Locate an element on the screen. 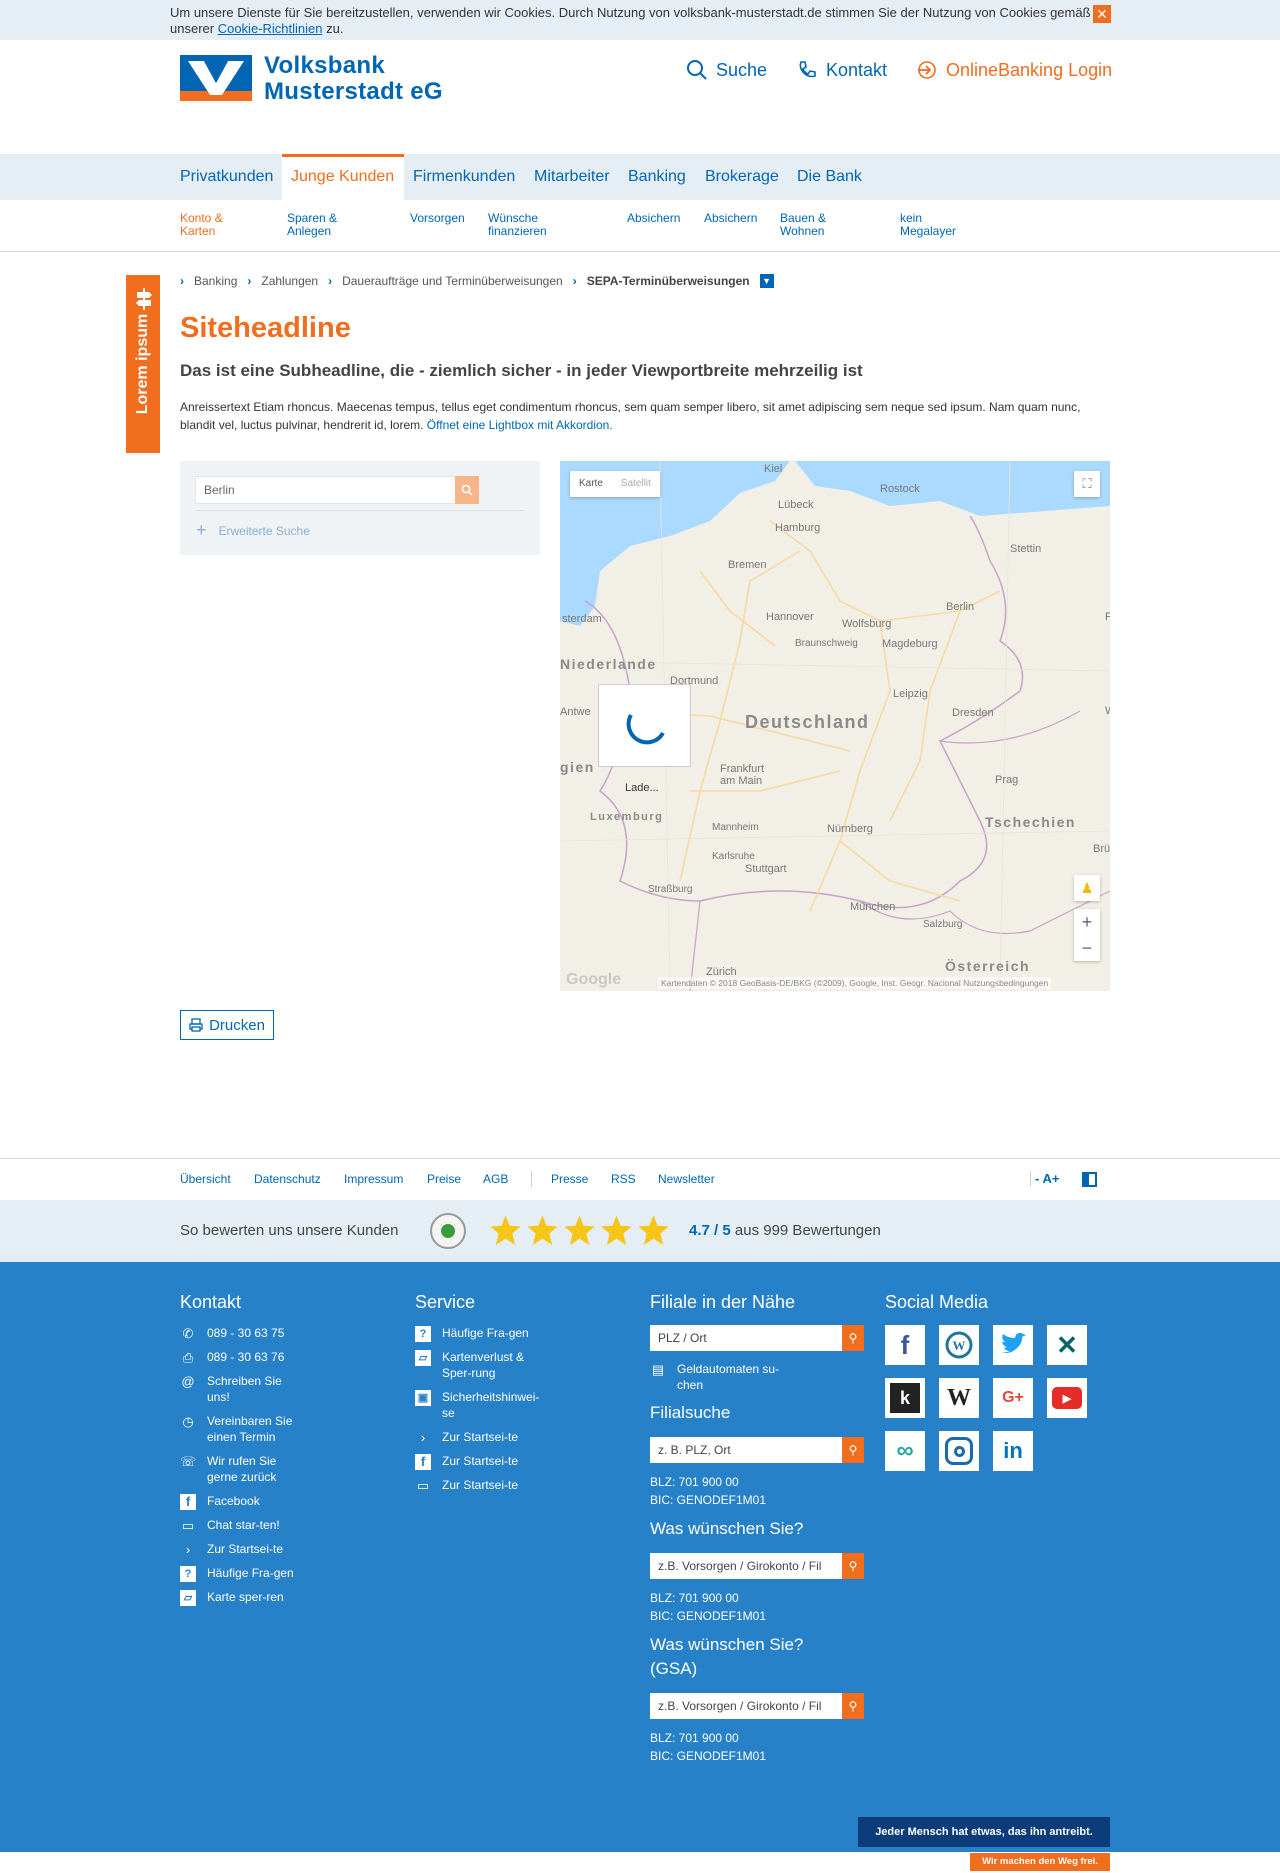  service-item: ▱ Kartenverlust & Sper-rung is located at coordinates (475, 1365).